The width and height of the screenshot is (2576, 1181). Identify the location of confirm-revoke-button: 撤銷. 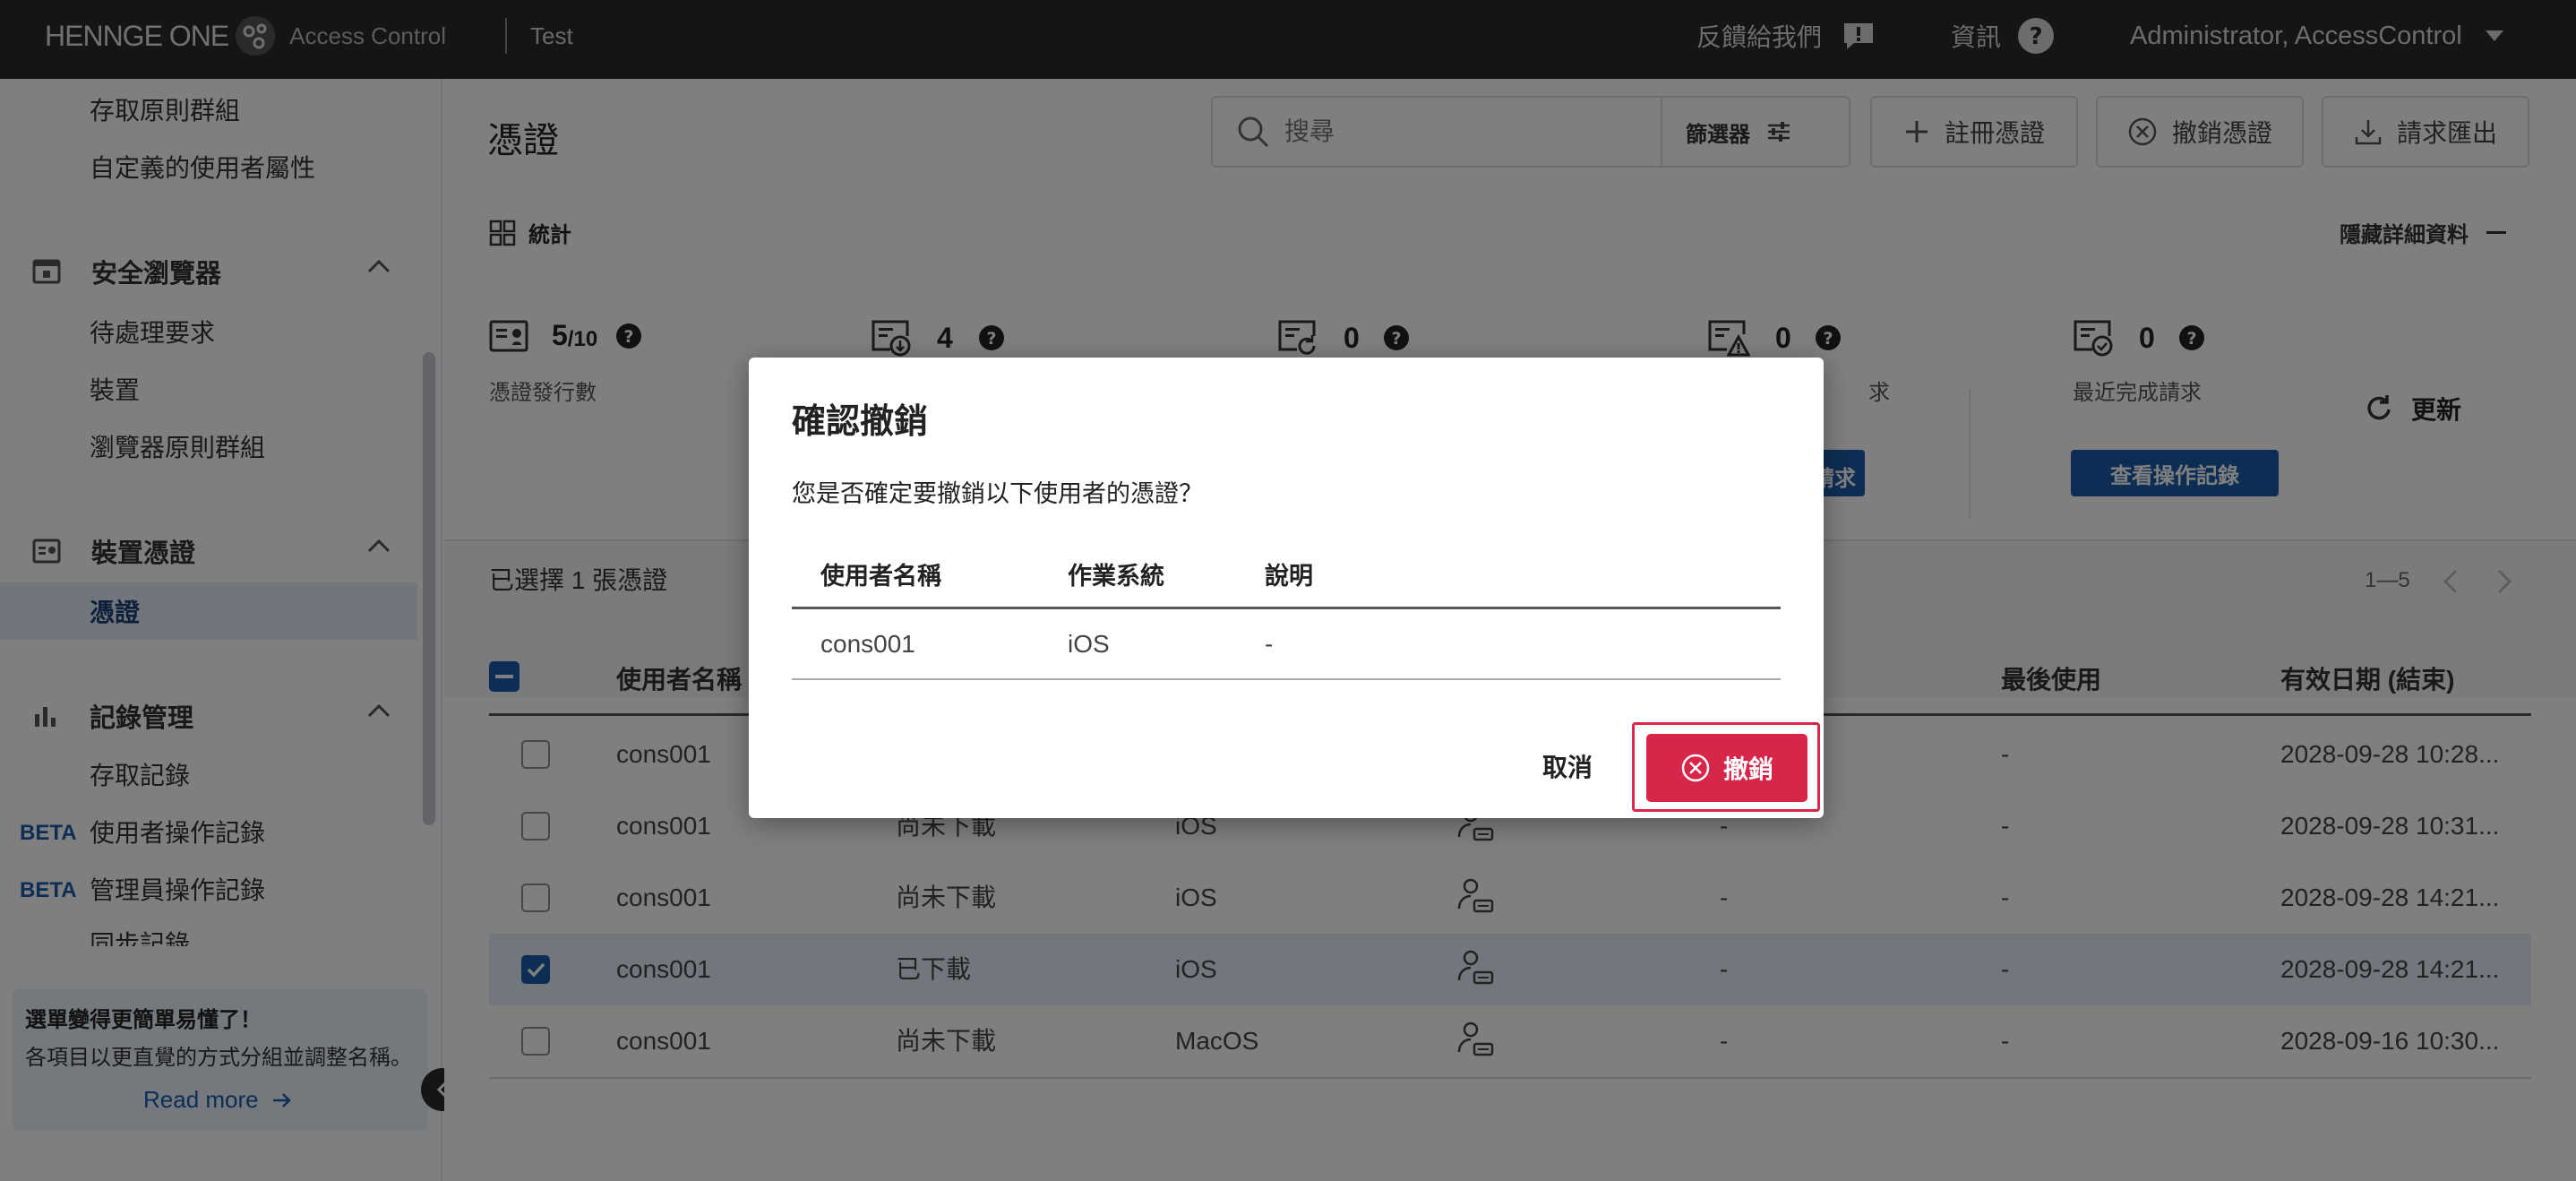
(1726, 768).